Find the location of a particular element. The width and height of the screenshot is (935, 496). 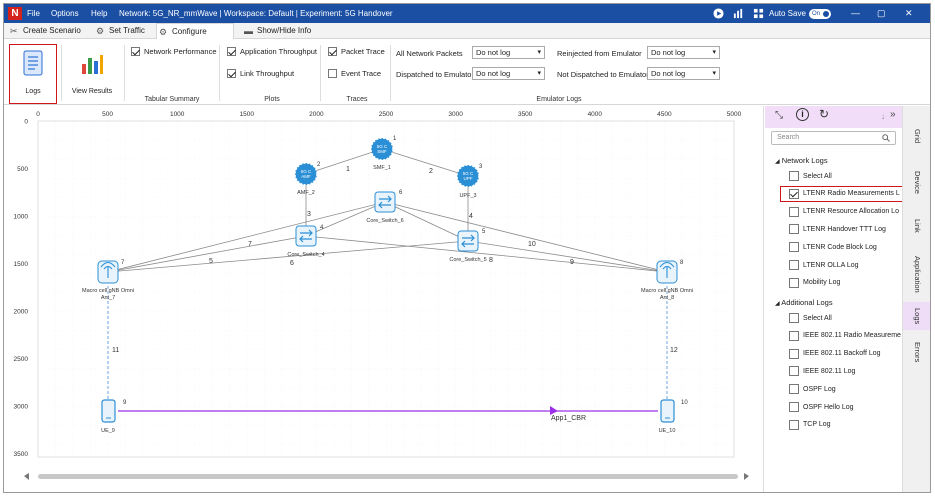

additional-log-item: IEEE 802.11 Log is located at coordinates (822, 371).